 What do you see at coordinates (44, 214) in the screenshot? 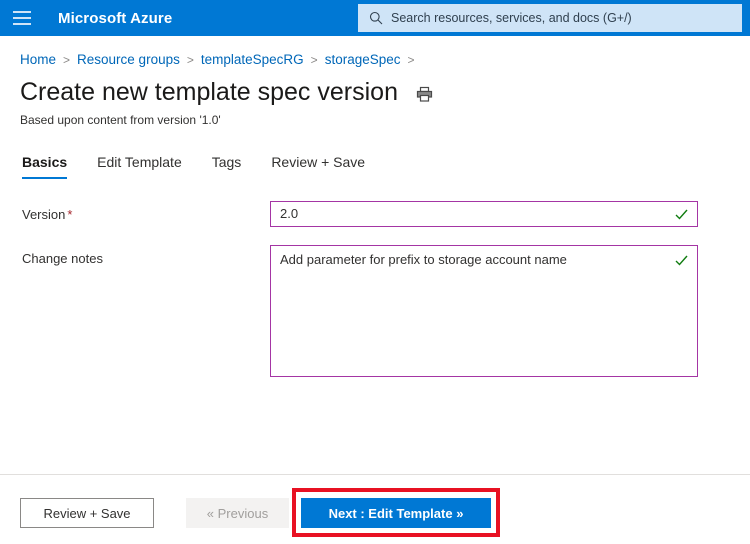
I see `version-label-text: Version` at bounding box center [44, 214].